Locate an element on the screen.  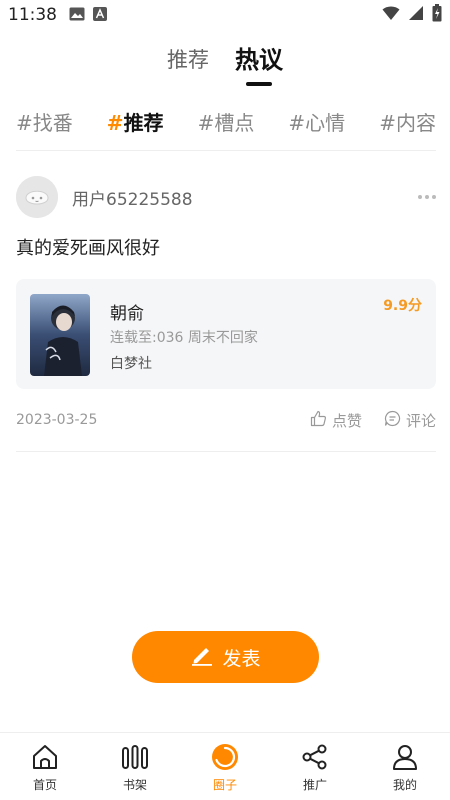
avatar is located at coordinates (37, 197).